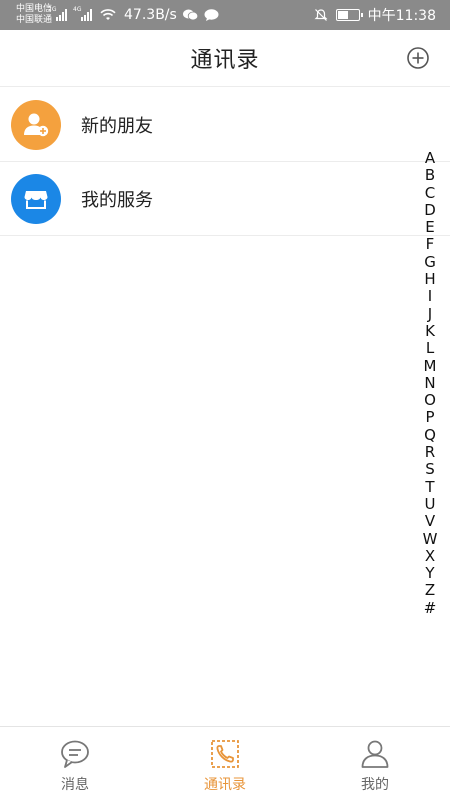 The width and height of the screenshot is (450, 800). Describe the element at coordinates (375, 754) in the screenshot. I see `person-icon` at that location.